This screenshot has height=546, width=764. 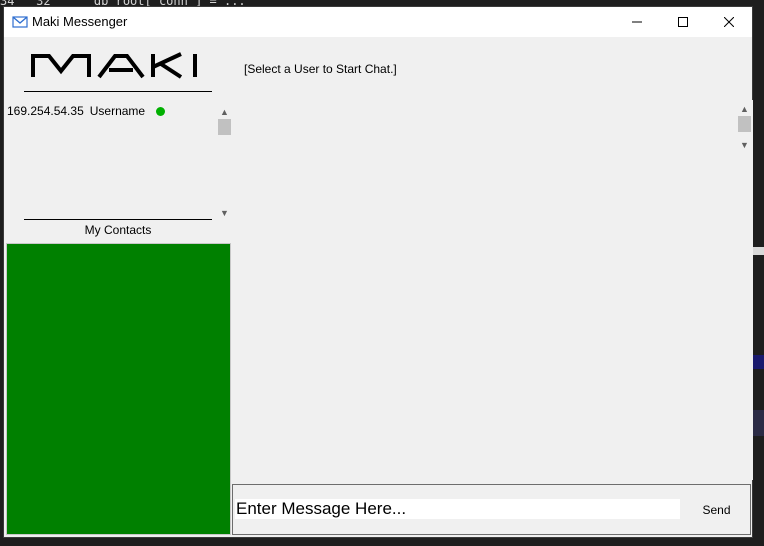 I want to click on contacts-label: My Contacts, so click(x=118, y=230).